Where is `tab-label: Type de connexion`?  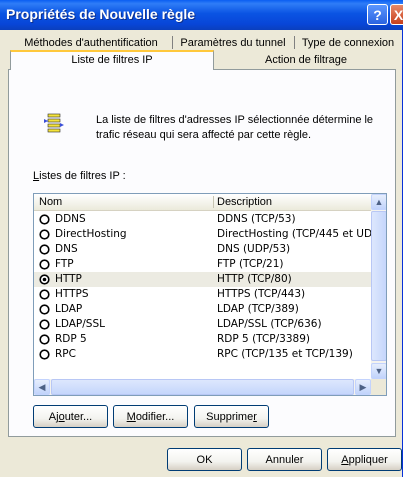 tab-label: Type de connexion is located at coordinates (348, 42).